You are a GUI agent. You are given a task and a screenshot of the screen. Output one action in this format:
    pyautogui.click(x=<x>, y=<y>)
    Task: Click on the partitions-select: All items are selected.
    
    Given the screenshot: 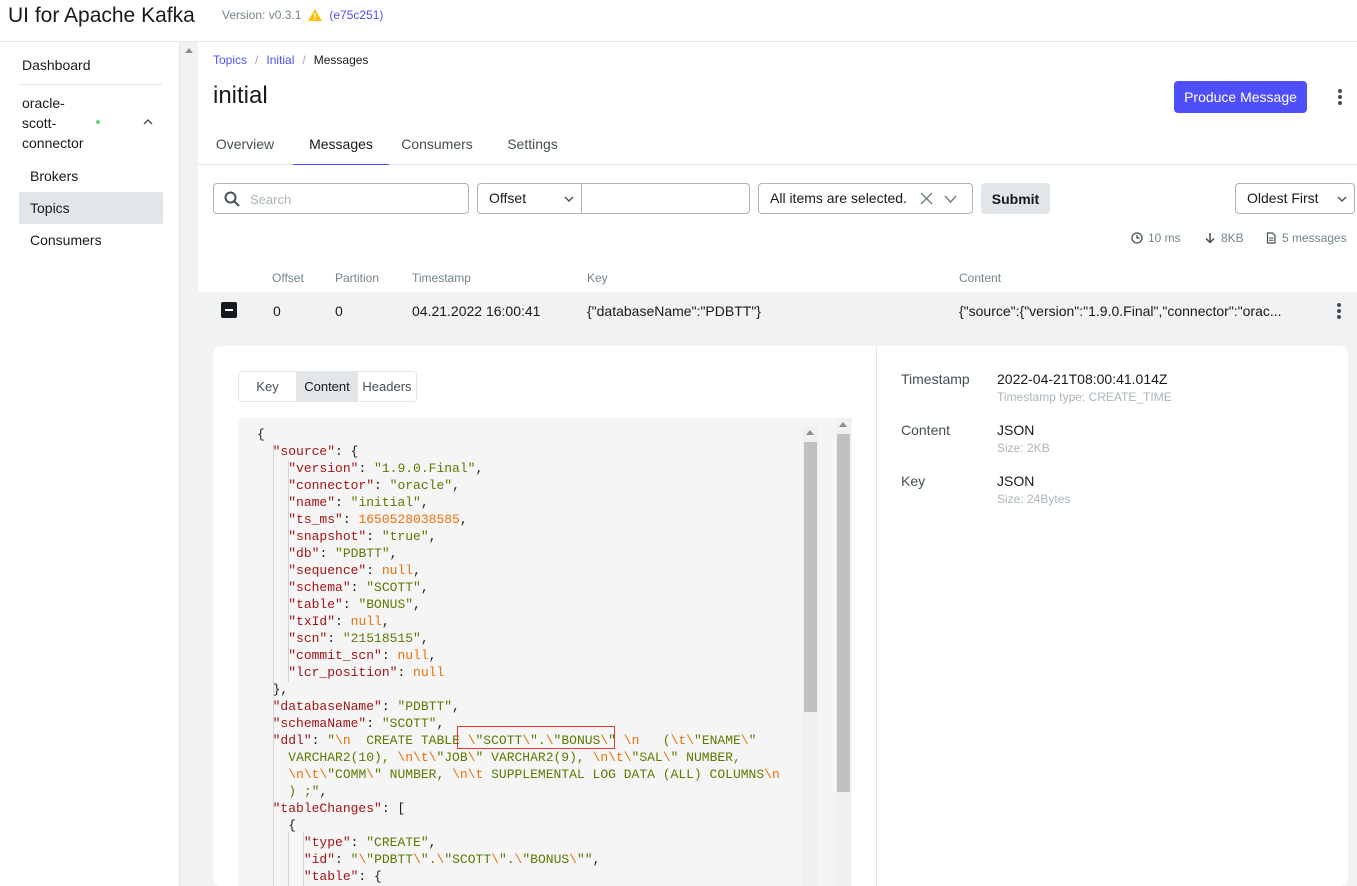 What is the action you would take?
    pyautogui.click(x=865, y=198)
    